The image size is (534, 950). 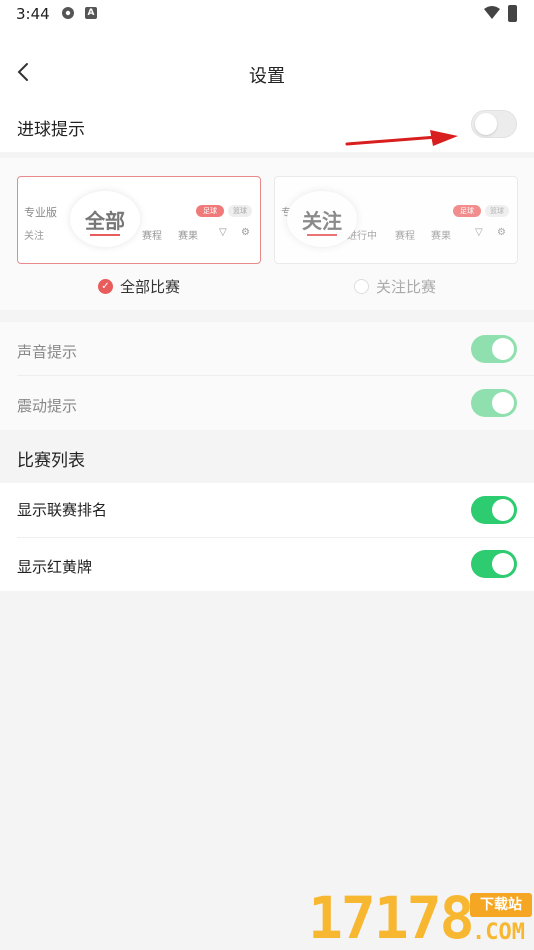 What do you see at coordinates (47, 352) in the screenshot?
I see `sound-alert-label: 声音提示` at bounding box center [47, 352].